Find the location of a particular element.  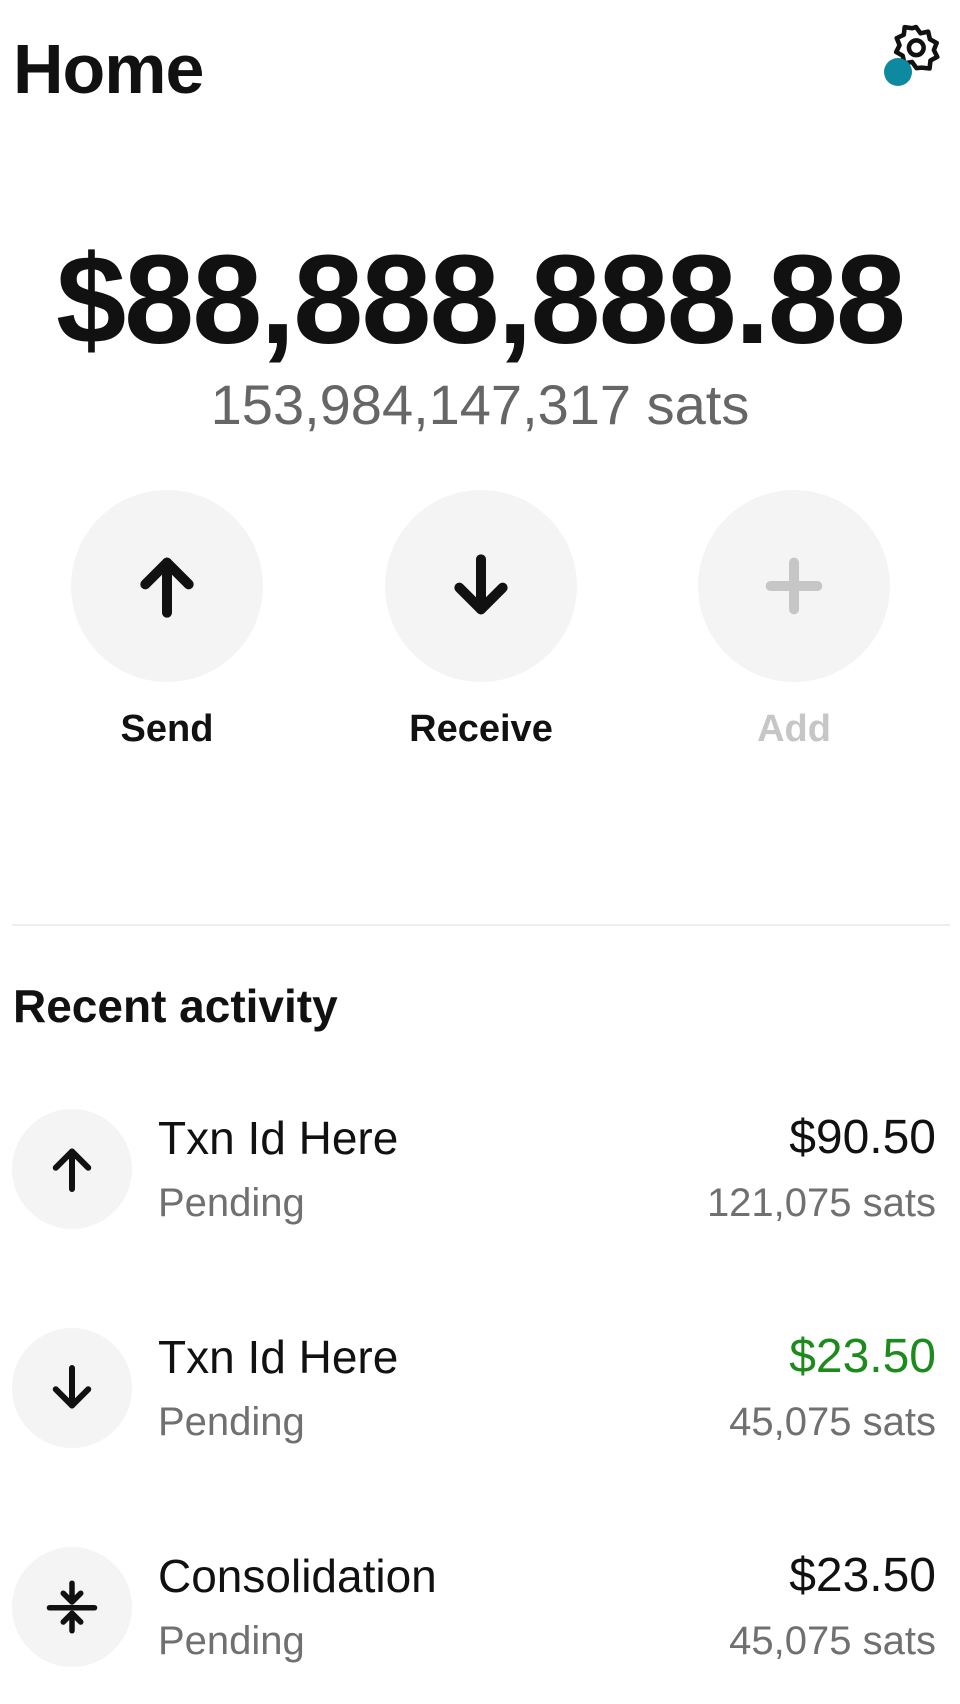

plus-icon is located at coordinates (794, 586).